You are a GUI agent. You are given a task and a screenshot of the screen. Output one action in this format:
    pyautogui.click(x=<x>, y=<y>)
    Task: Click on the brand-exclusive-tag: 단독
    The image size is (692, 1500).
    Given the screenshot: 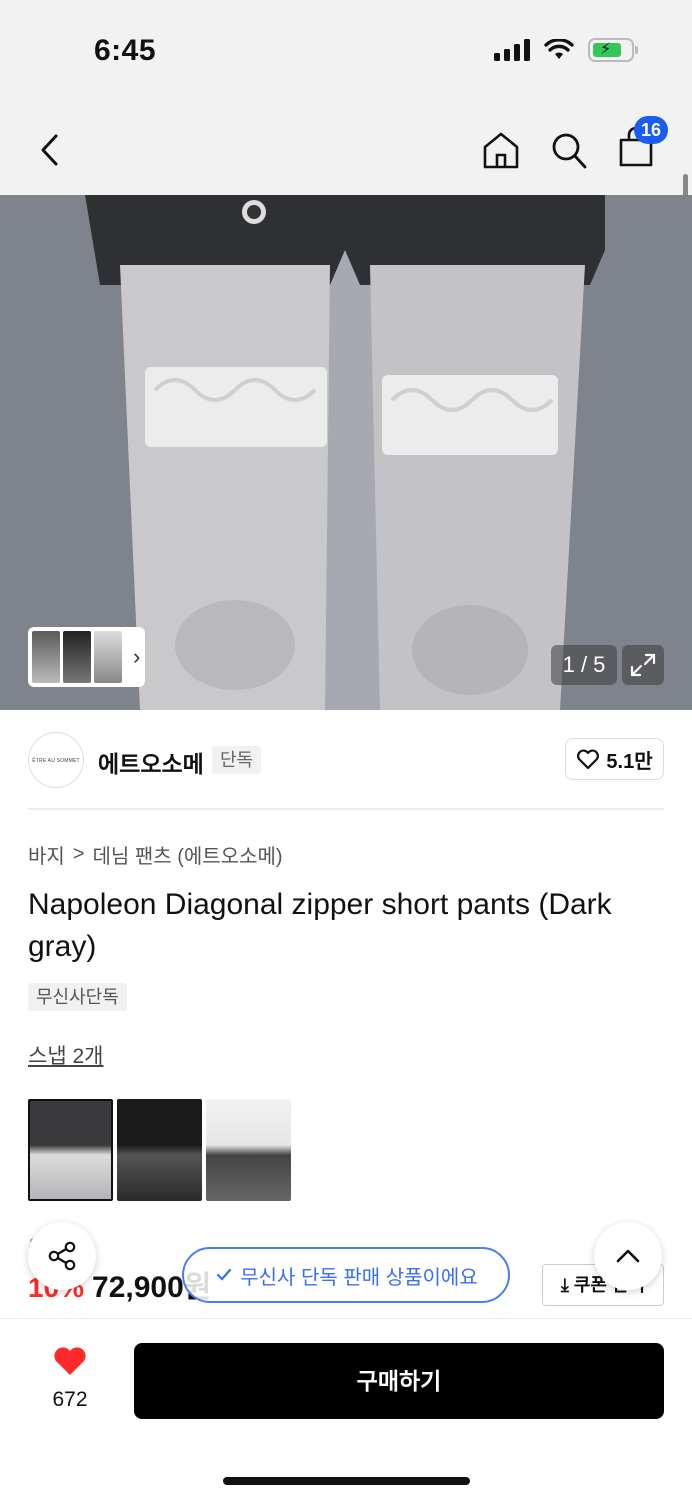 What is the action you would take?
    pyautogui.click(x=237, y=760)
    